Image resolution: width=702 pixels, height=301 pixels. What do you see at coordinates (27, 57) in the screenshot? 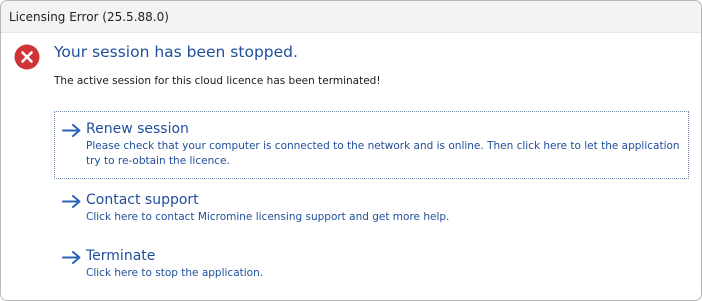
I see `error-icon` at bounding box center [27, 57].